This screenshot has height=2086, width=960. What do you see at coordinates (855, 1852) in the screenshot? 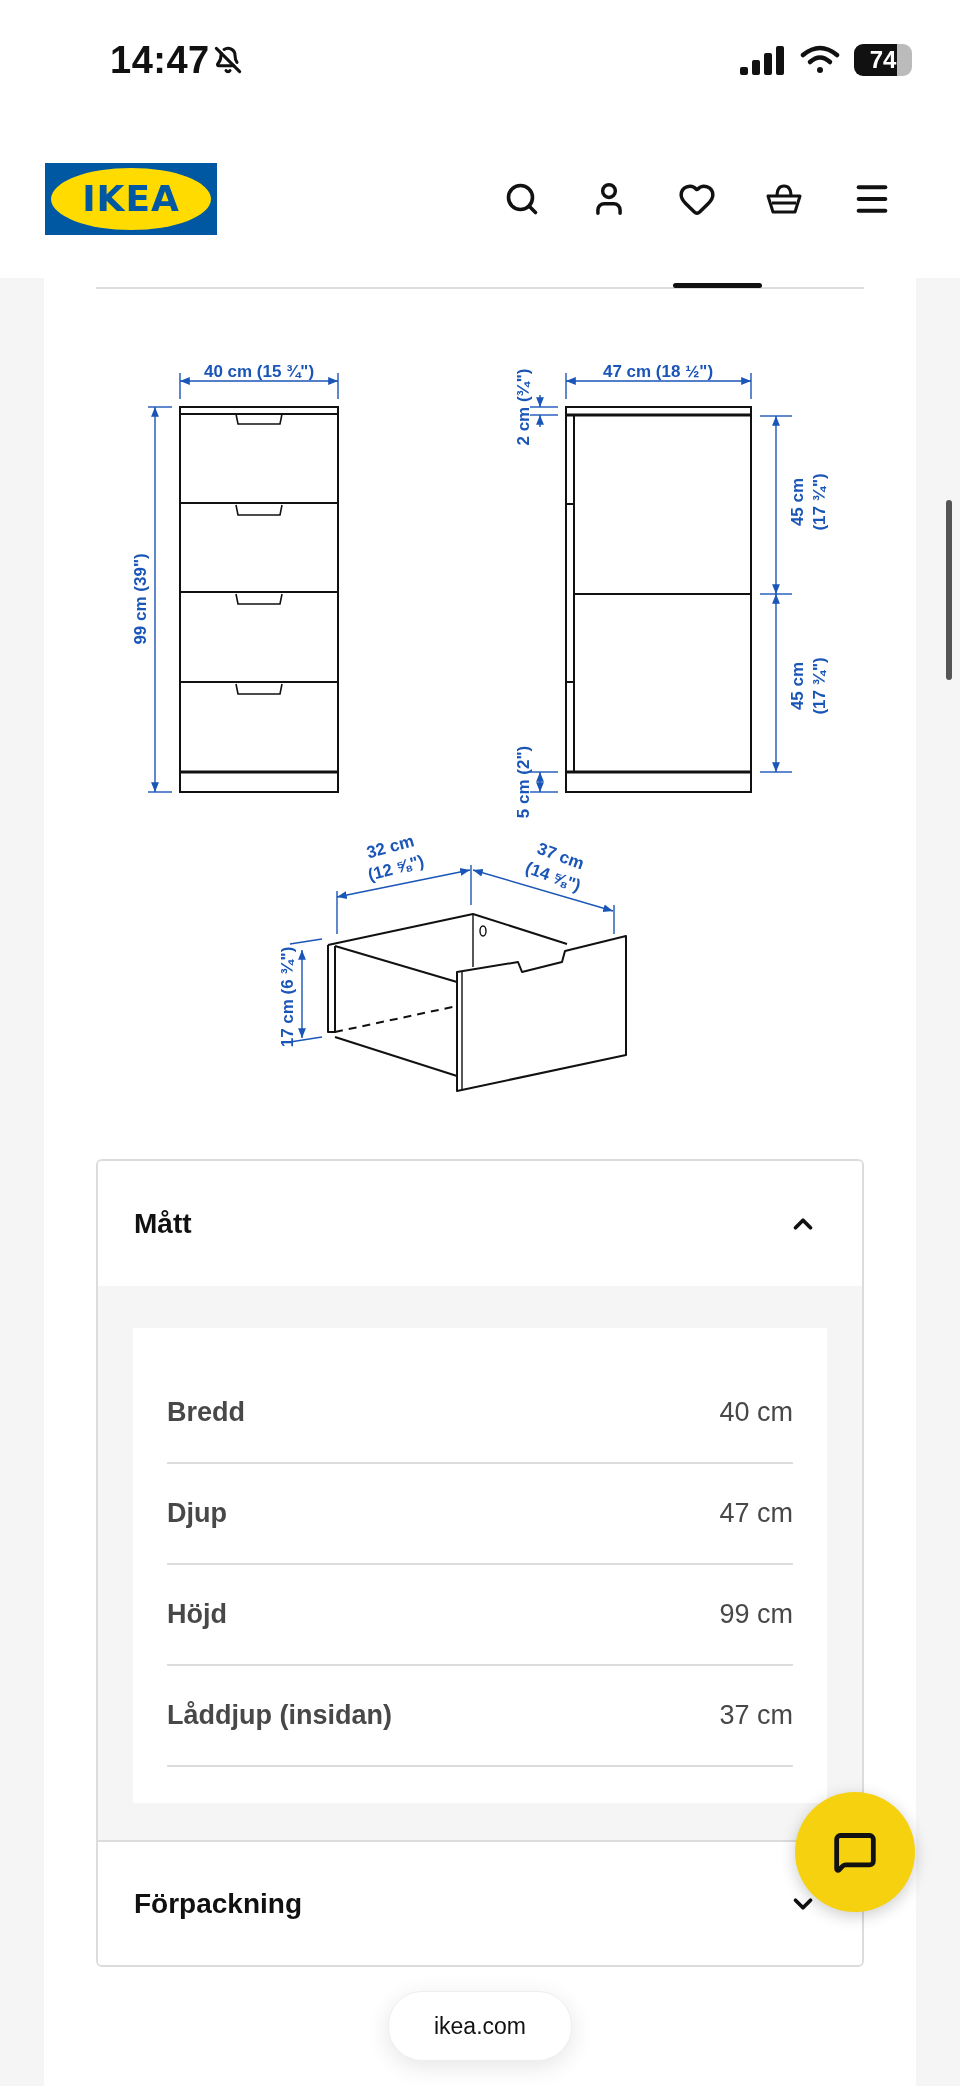
I see `chat-icon` at bounding box center [855, 1852].